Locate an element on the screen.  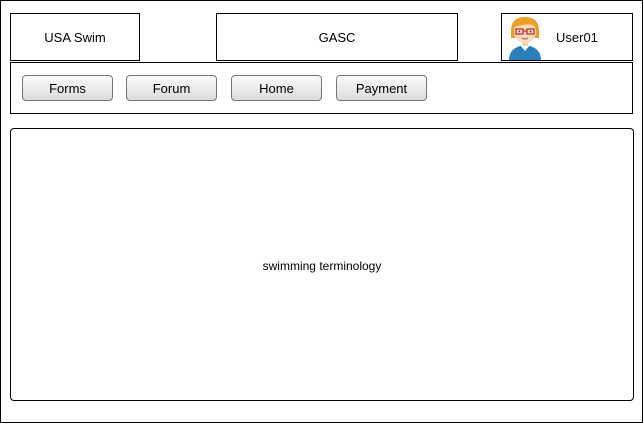
user-profile: User01 is located at coordinates (567, 37).